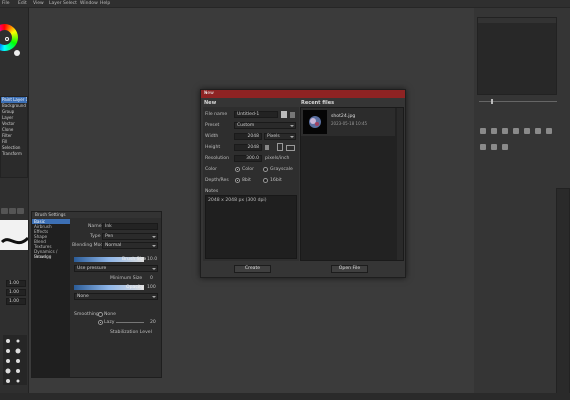 The image size is (570, 400). I want to click on layer-item: Transform, so click(14, 154).